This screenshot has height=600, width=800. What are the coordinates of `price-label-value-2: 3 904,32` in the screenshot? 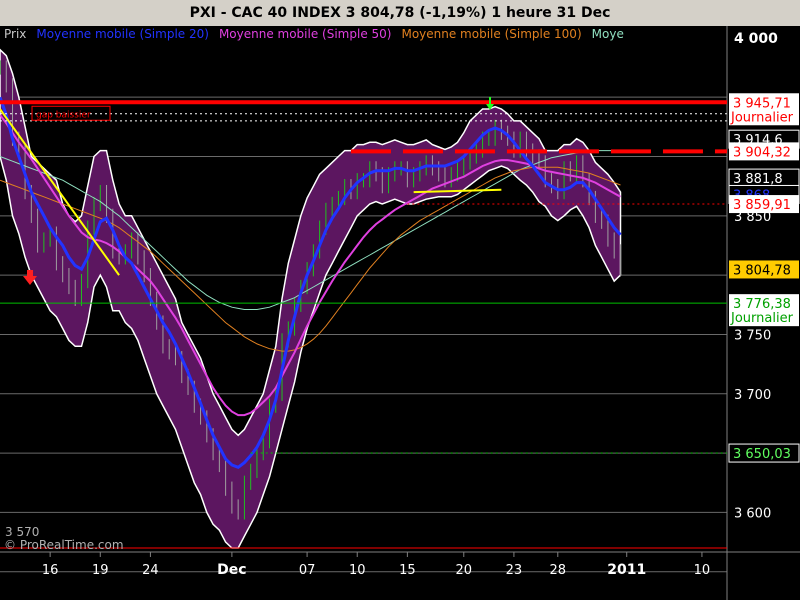 It's located at (762, 152).